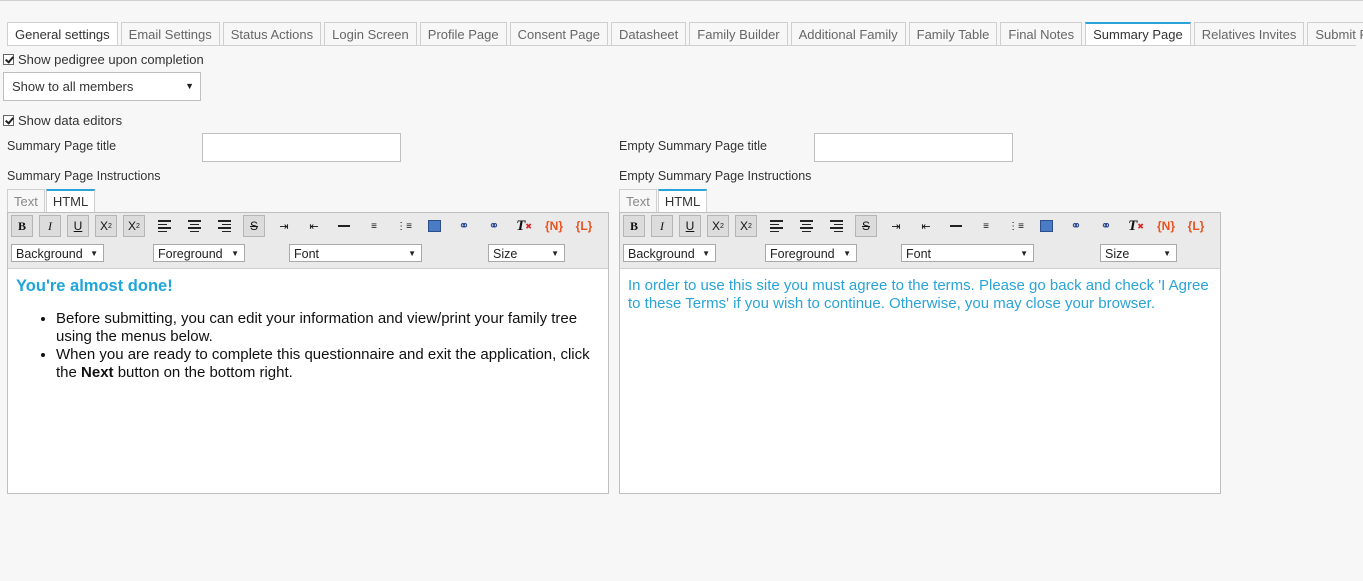 The height and width of the screenshot is (581, 1363). I want to click on show-pedigree-row: Show pedigree upon completion, so click(103, 59).